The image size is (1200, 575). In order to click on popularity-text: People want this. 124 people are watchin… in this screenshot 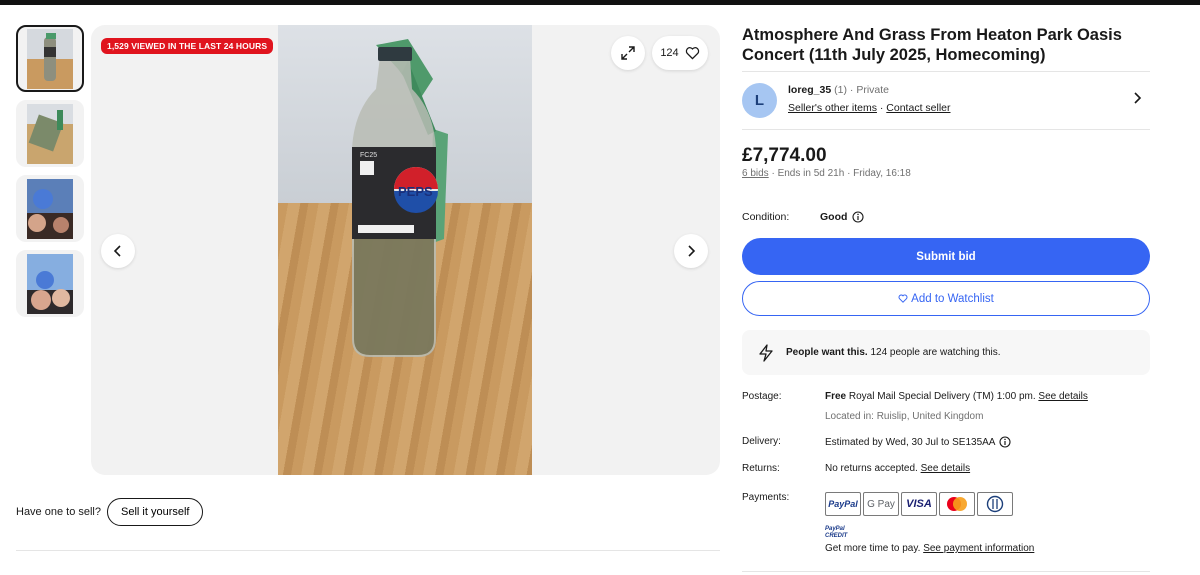, I will do `click(893, 352)`.